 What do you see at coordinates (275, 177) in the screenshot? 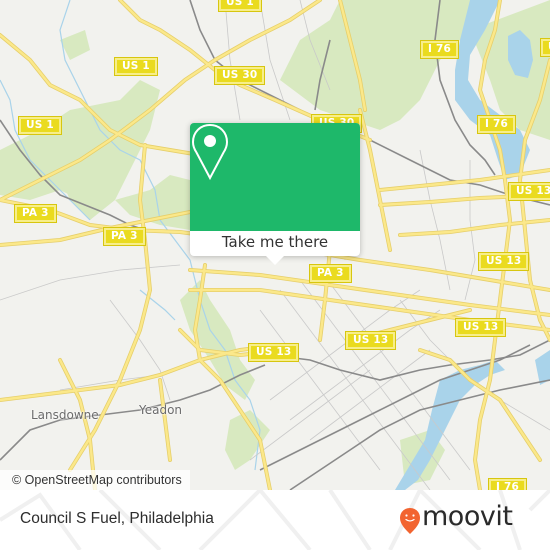
I see `popup-header` at bounding box center [275, 177].